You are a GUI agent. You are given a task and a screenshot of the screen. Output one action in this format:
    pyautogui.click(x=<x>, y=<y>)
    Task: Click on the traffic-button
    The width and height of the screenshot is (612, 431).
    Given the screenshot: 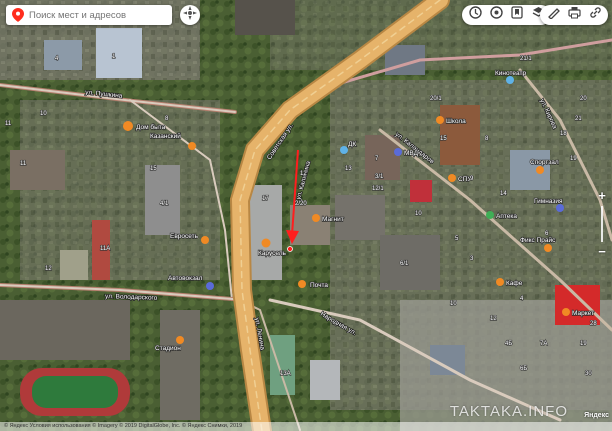 What is the action you would take?
    pyautogui.click(x=475, y=15)
    